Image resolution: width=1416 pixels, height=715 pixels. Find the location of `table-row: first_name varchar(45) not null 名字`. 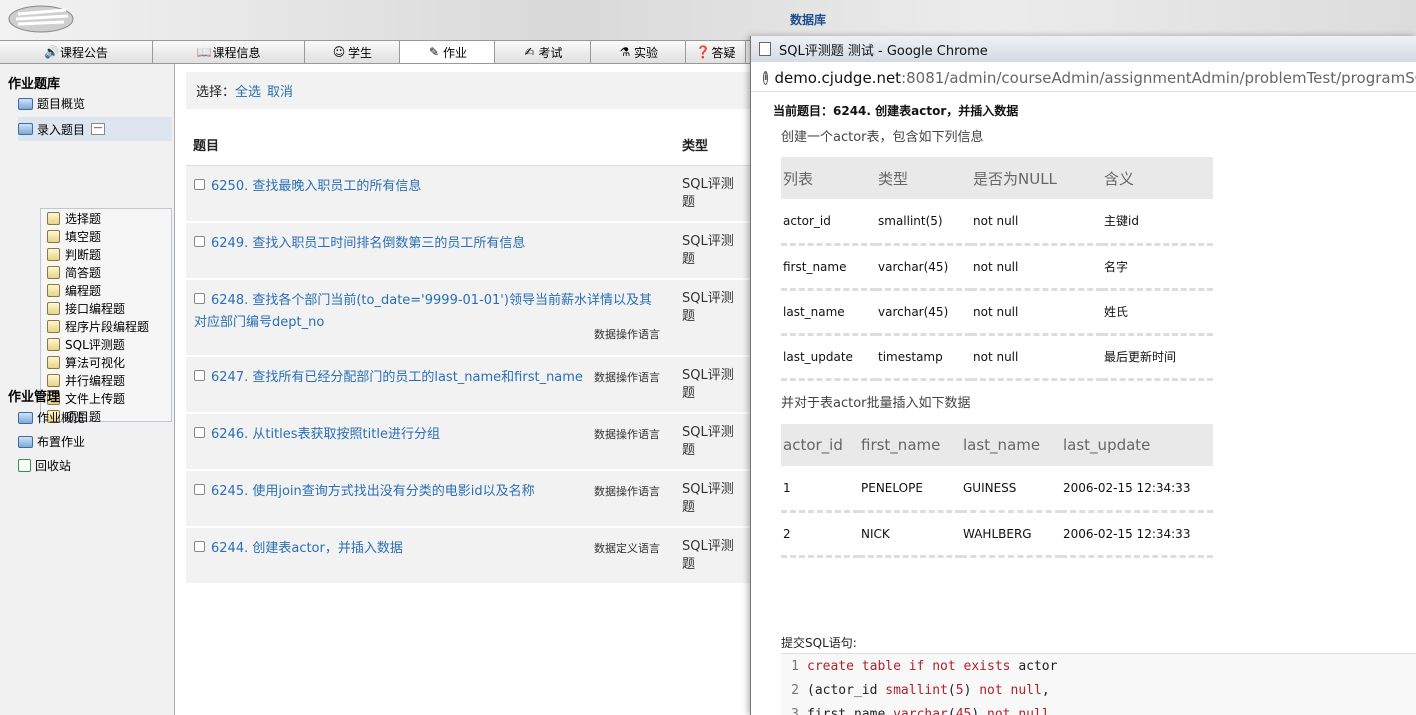

table-row: first_name varchar(45) not null 名字 is located at coordinates (997, 267).